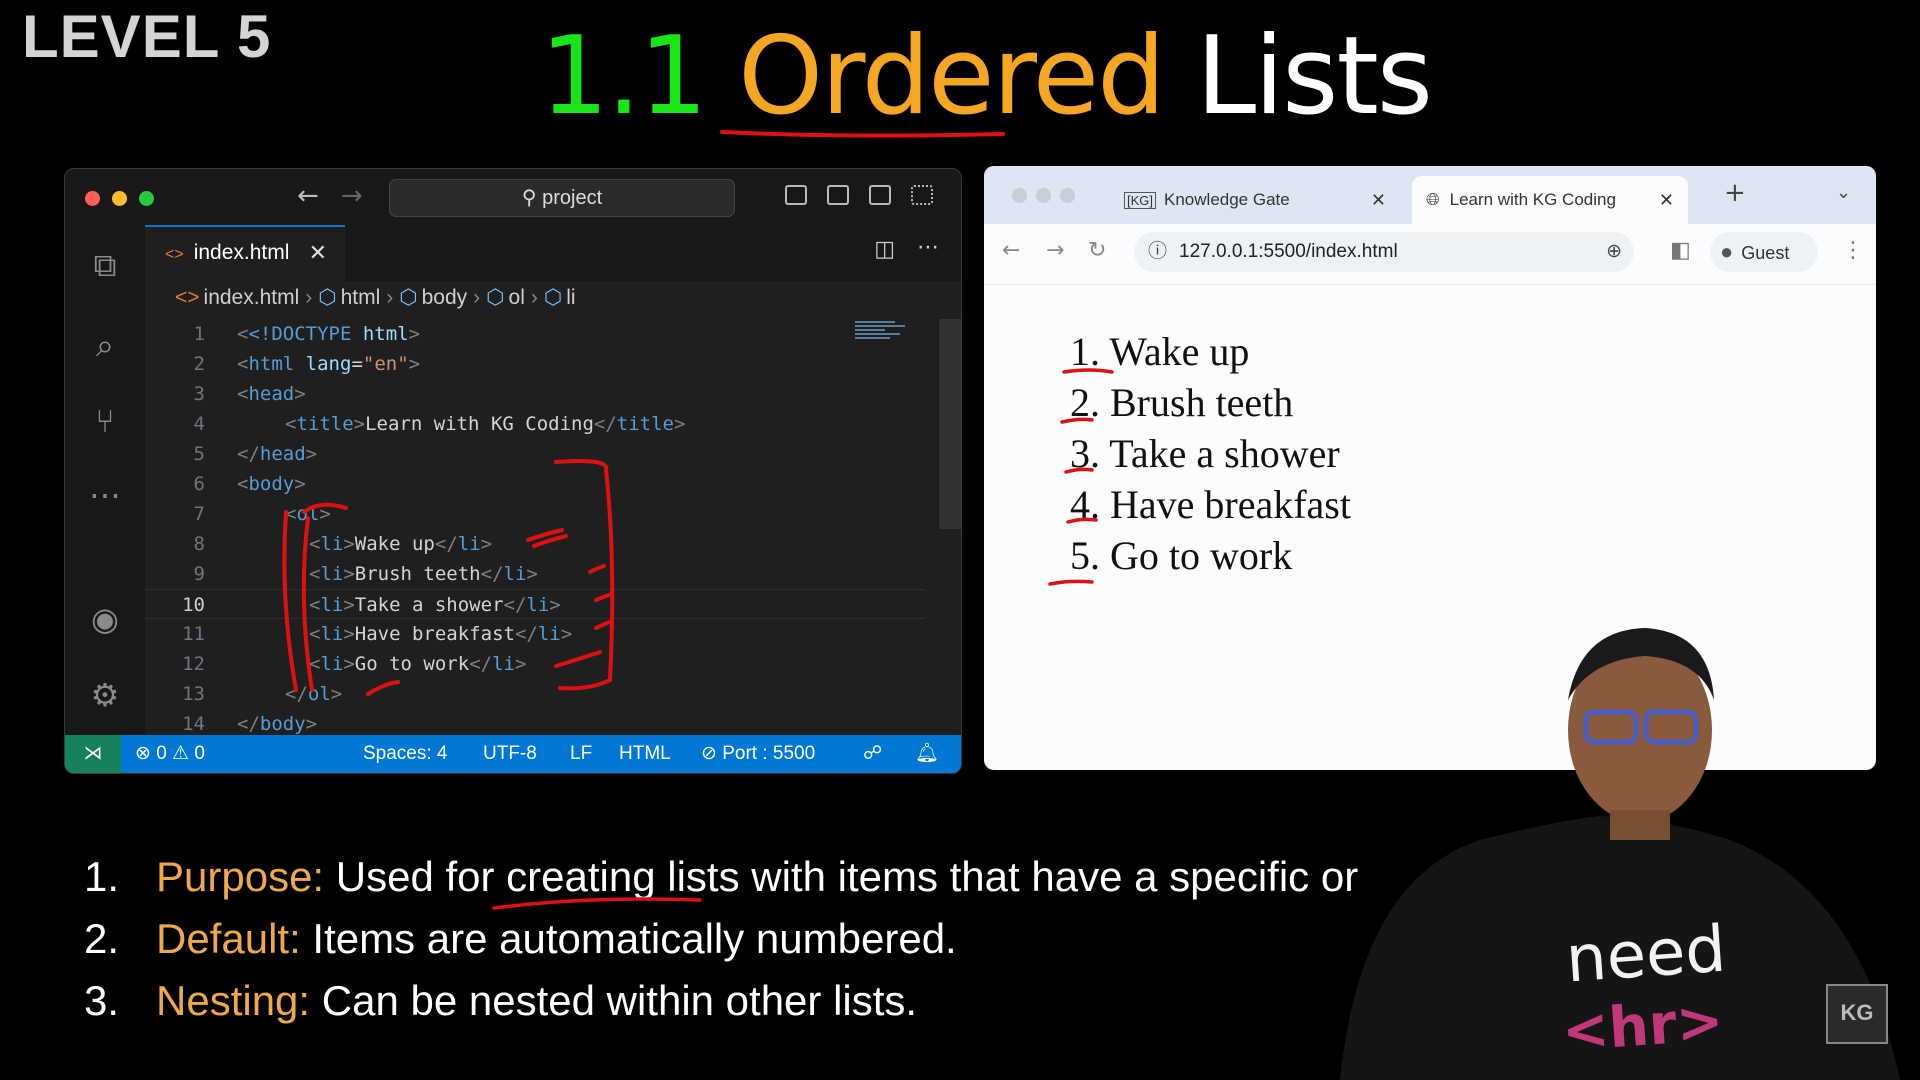 This screenshot has width=1920, height=1080. What do you see at coordinates (1646, 955) in the screenshot?
I see `shirt-text-need: need` at bounding box center [1646, 955].